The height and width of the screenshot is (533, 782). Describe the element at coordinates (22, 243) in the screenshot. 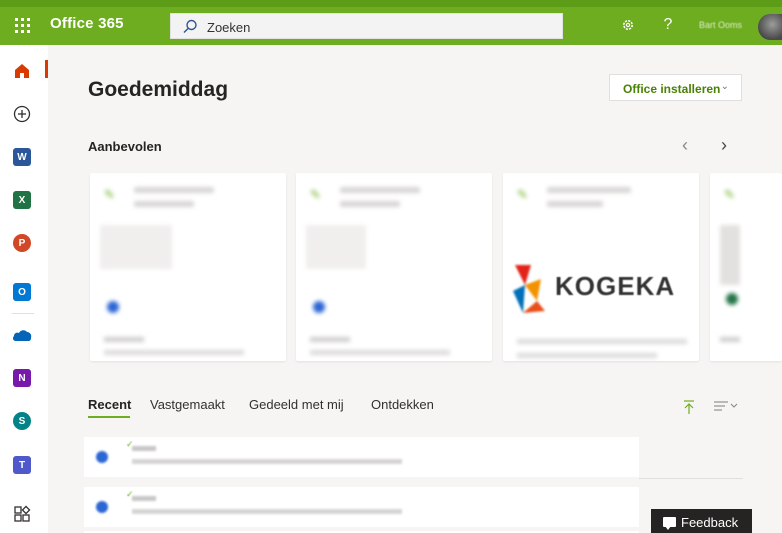

I see `powerpoint-icon: P` at that location.